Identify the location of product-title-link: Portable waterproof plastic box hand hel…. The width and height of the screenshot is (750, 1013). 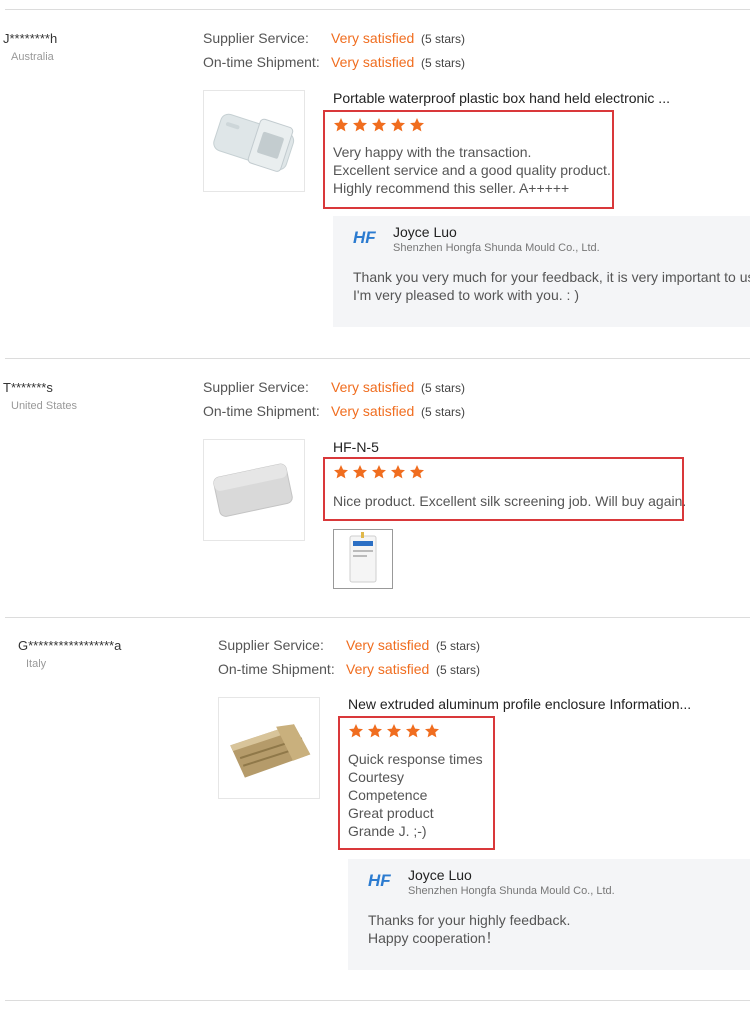
(501, 98).